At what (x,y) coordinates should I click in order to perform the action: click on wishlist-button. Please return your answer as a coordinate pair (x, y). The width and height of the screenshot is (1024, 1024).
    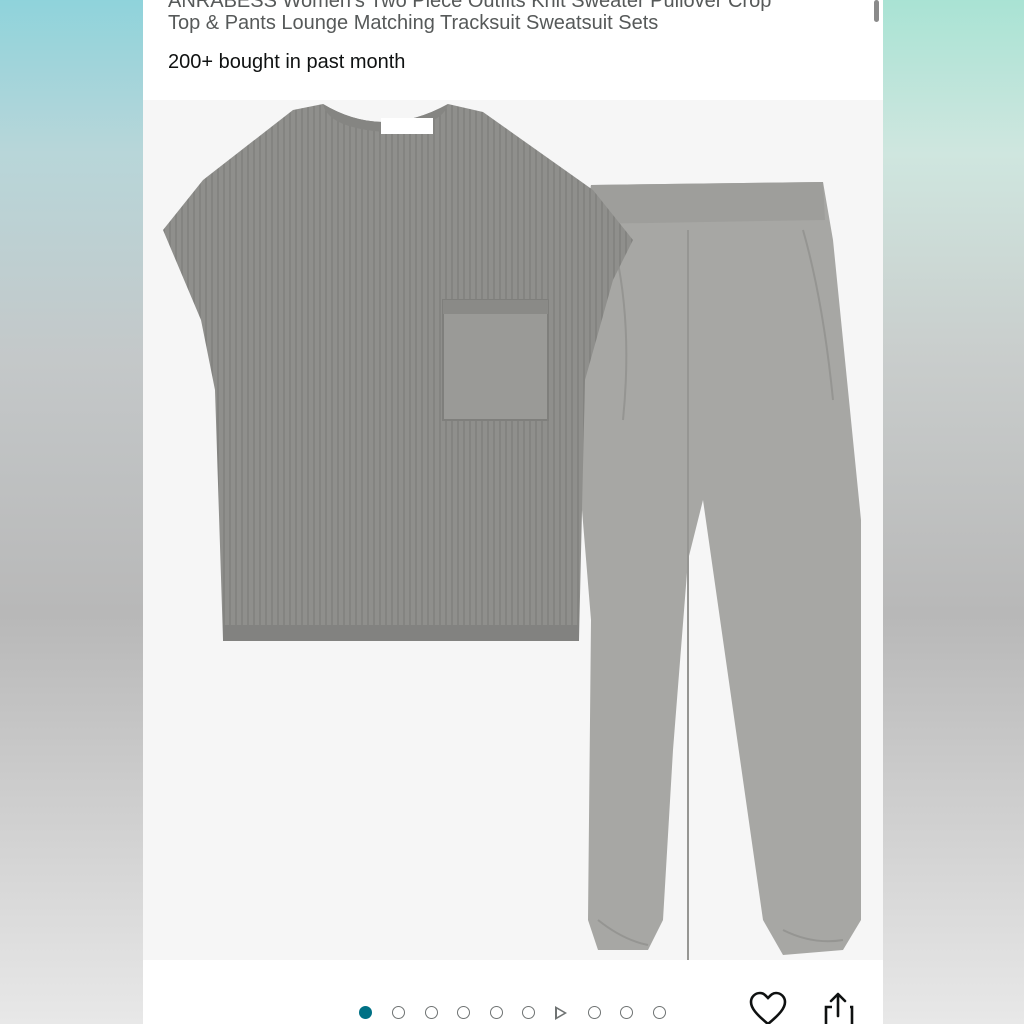
    Looking at the image, I should click on (768, 1007).